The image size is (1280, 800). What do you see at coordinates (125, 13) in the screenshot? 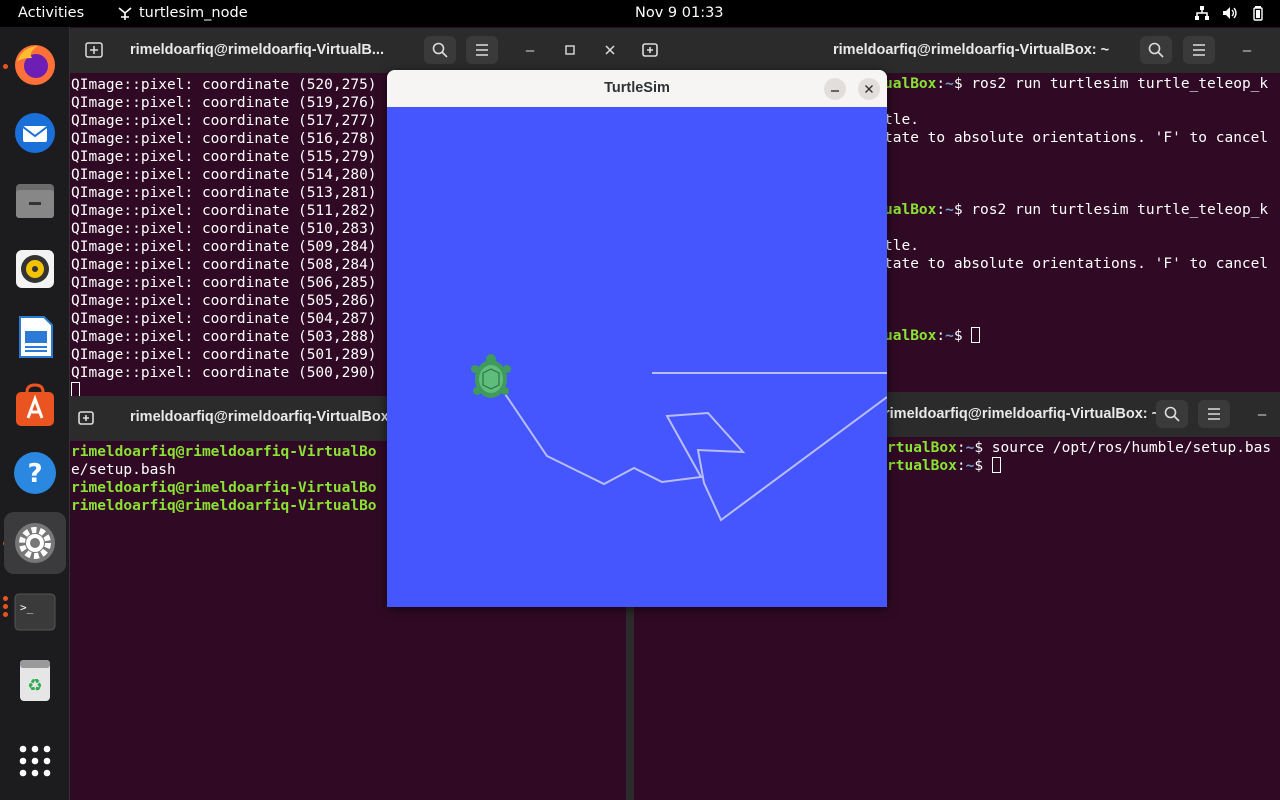
I see `turtlesim-app-icon` at bounding box center [125, 13].